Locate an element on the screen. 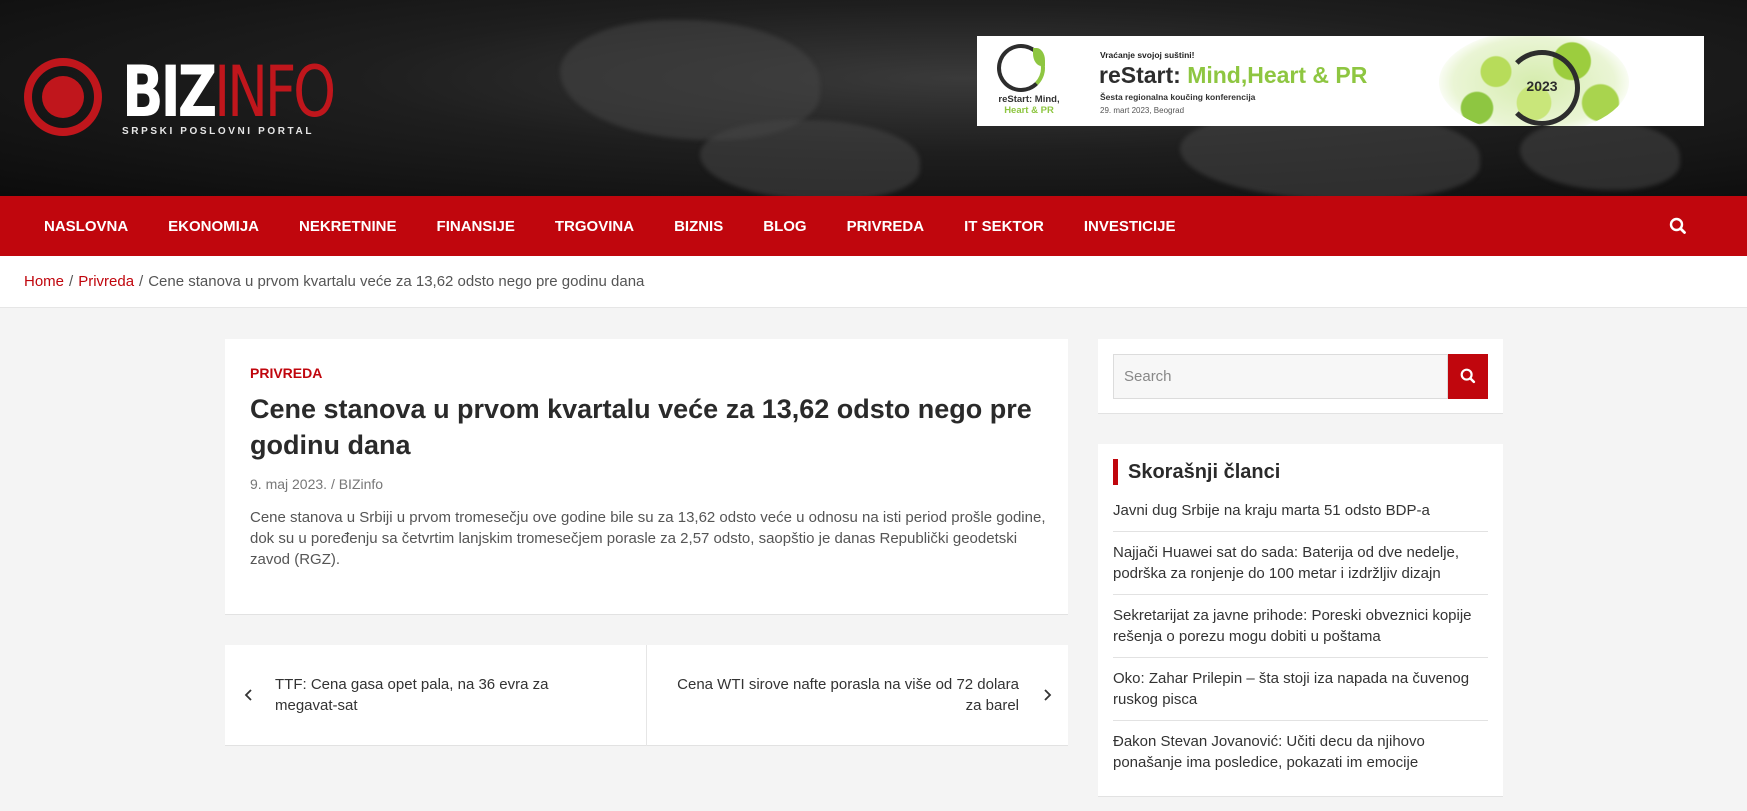 Image resolution: width=1747 pixels, height=811 pixels. search-button is located at coordinates (1468, 376).